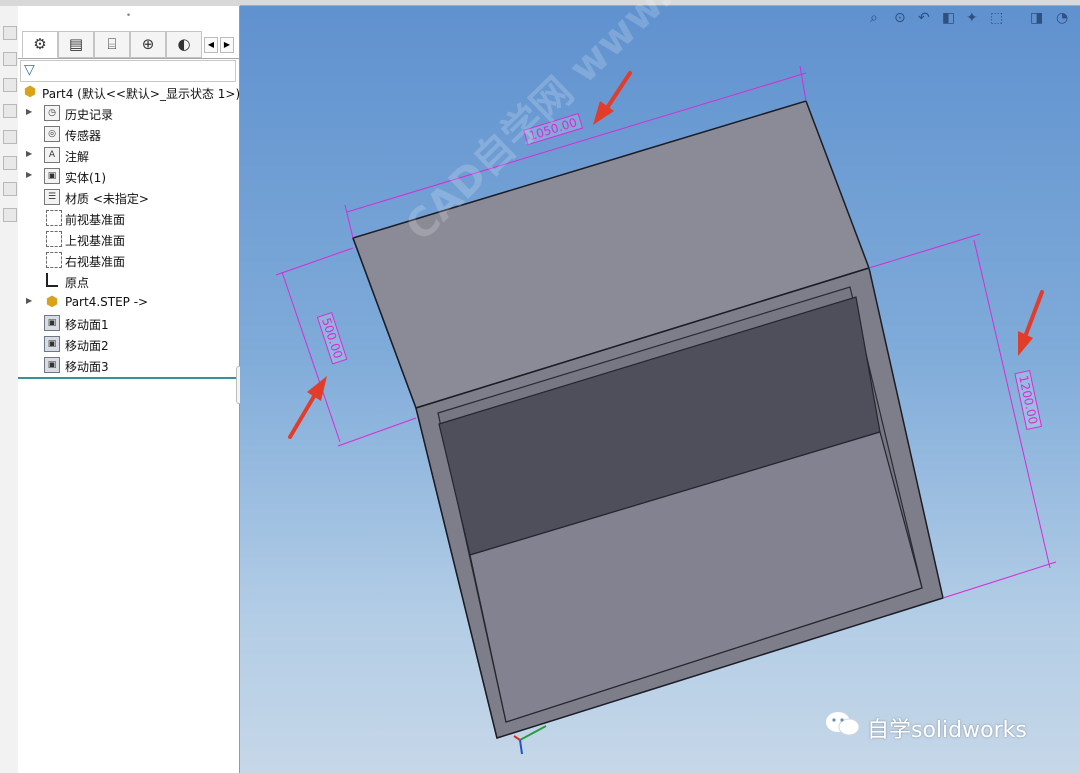 Image resolution: width=1080 pixels, height=773 pixels. Describe the element at coordinates (128, 260) in the screenshot. I see `tree-item-right-plane: 右视基准面` at that location.